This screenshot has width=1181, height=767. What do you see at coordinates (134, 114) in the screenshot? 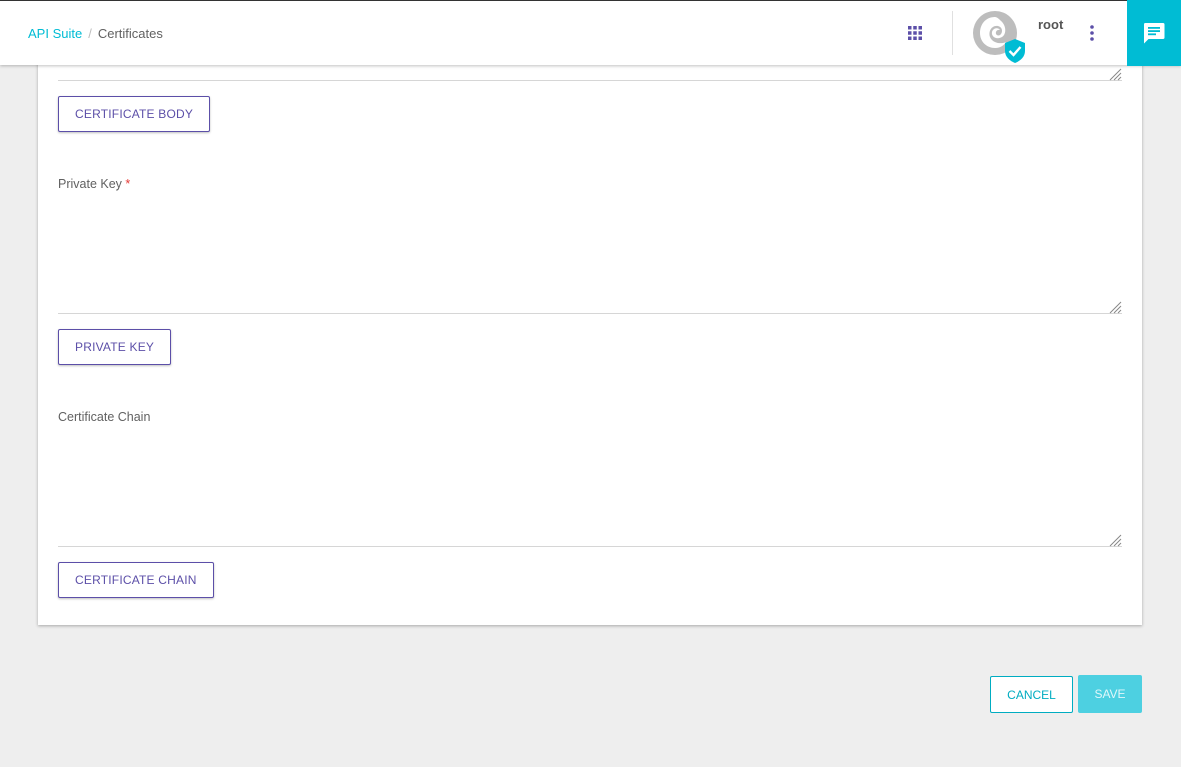
I see `certificate-body-button: CERTIFICATE BODY` at bounding box center [134, 114].